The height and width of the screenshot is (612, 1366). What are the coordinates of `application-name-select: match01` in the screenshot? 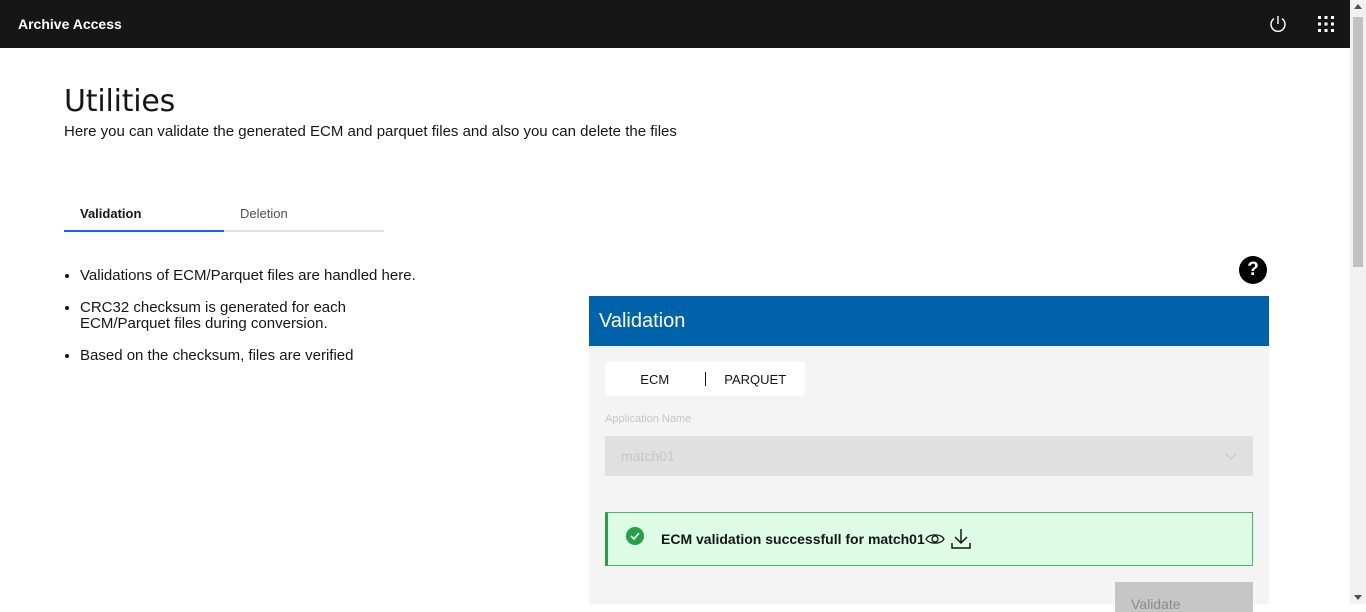 It's located at (929, 456).